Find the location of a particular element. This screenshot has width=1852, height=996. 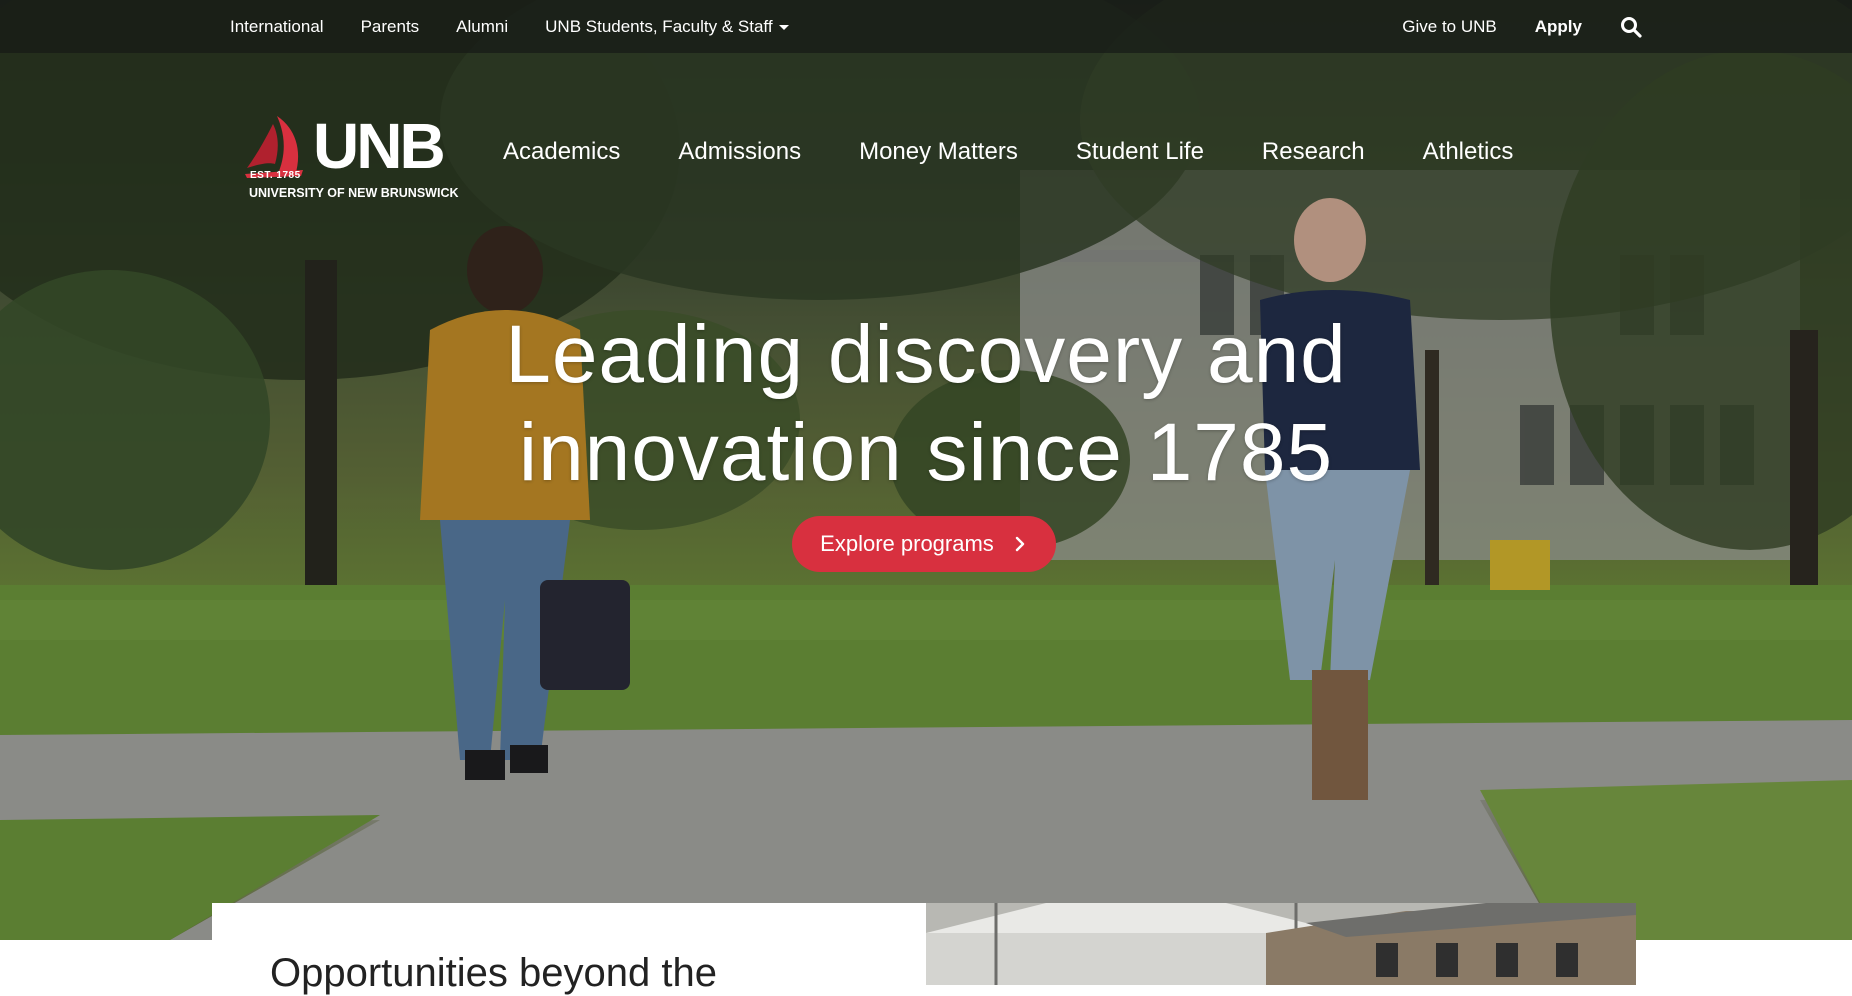

chevron-right-icon is located at coordinates (1020, 544).